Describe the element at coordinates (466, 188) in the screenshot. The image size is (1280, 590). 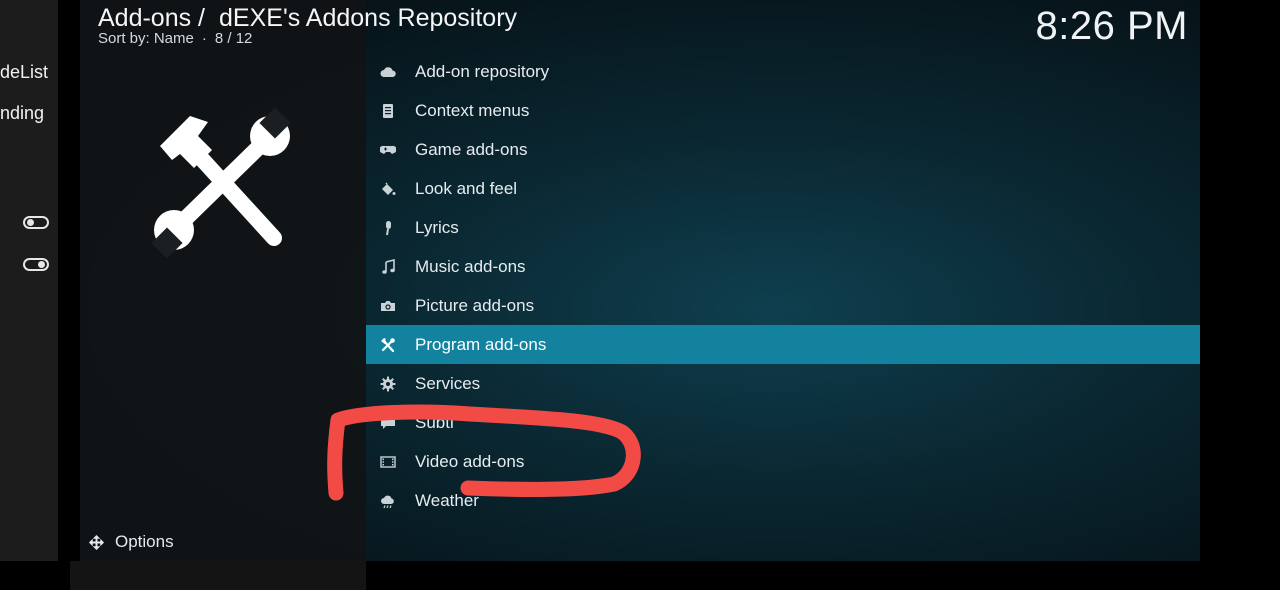
I see `list-item-label: Look and feel` at that location.